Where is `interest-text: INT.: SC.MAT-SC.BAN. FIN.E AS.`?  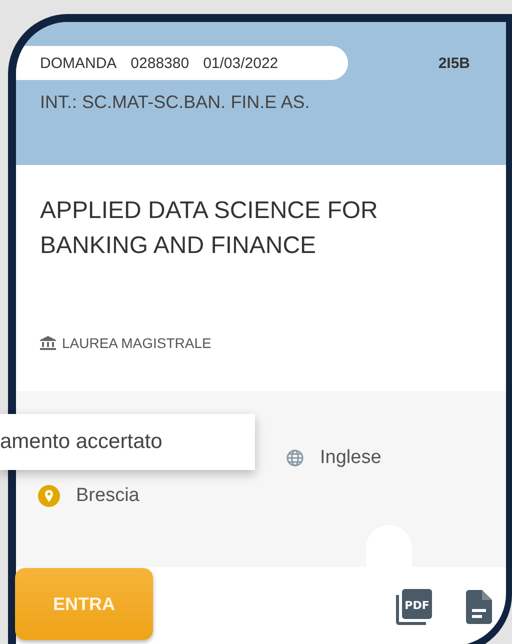
interest-text: INT.: SC.MAT-SC.BAN. FIN.E AS. is located at coordinates (175, 102).